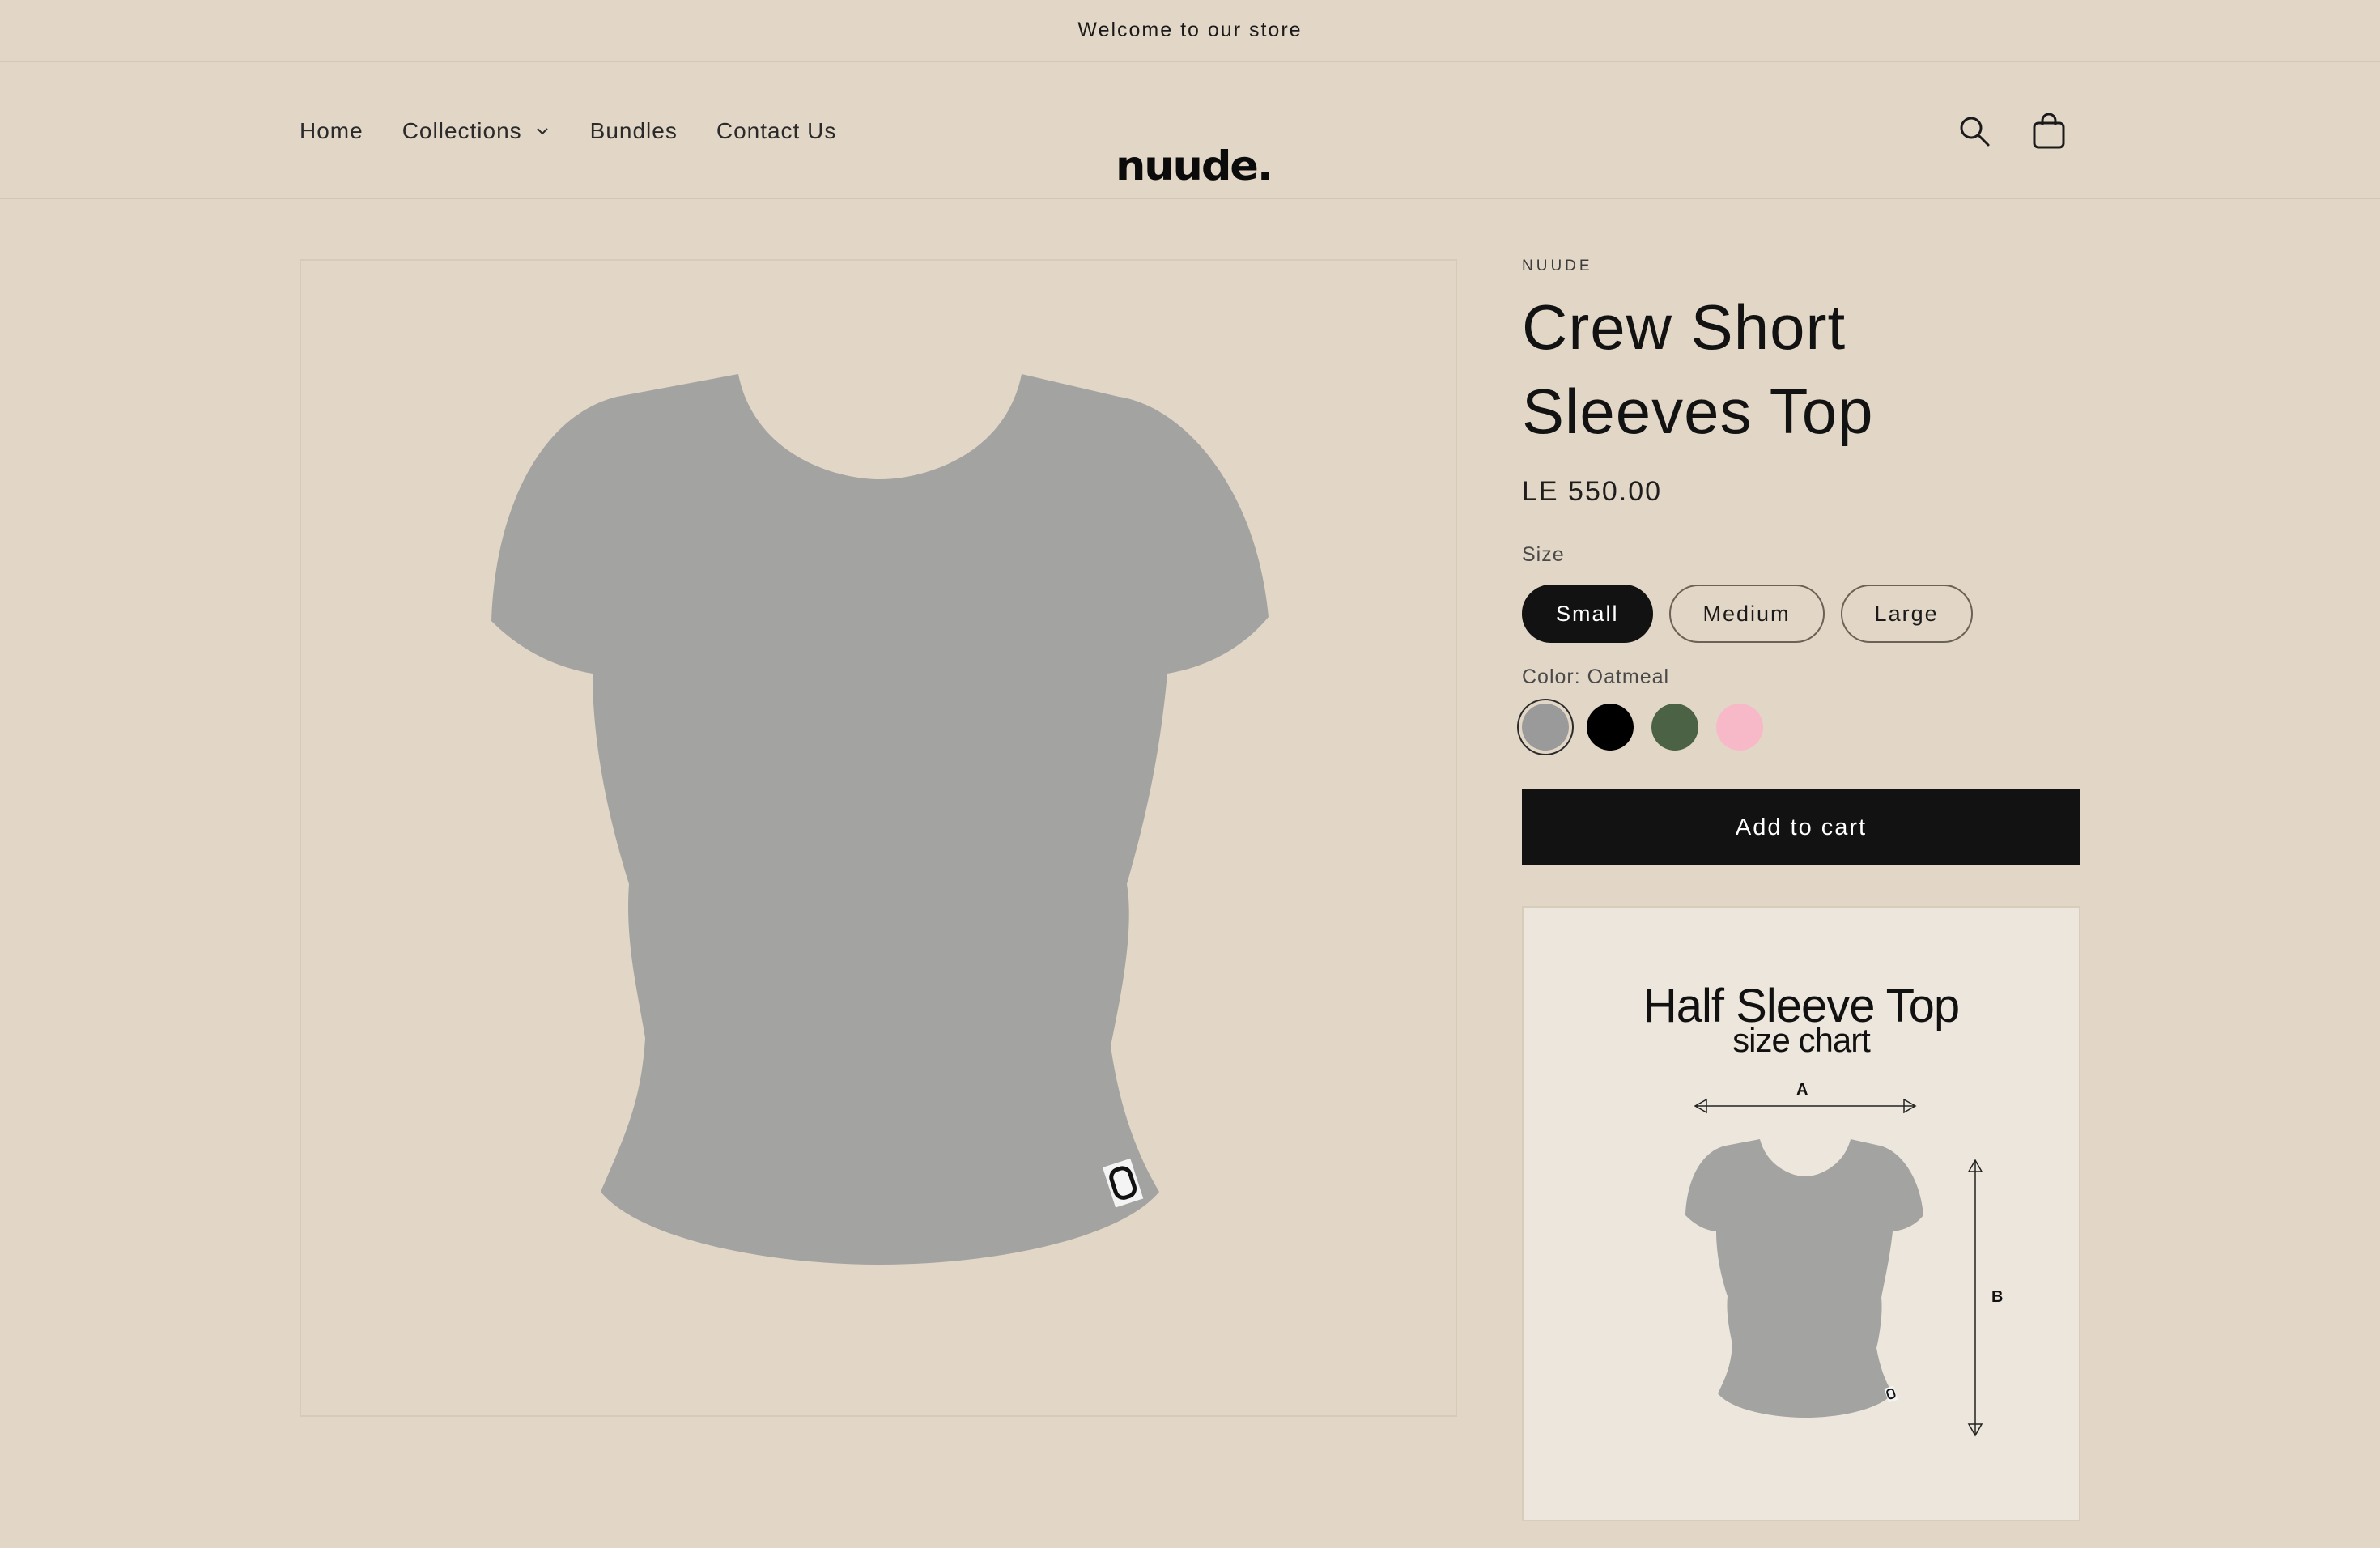  I want to click on nav-item-label: Collections, so click(462, 130).